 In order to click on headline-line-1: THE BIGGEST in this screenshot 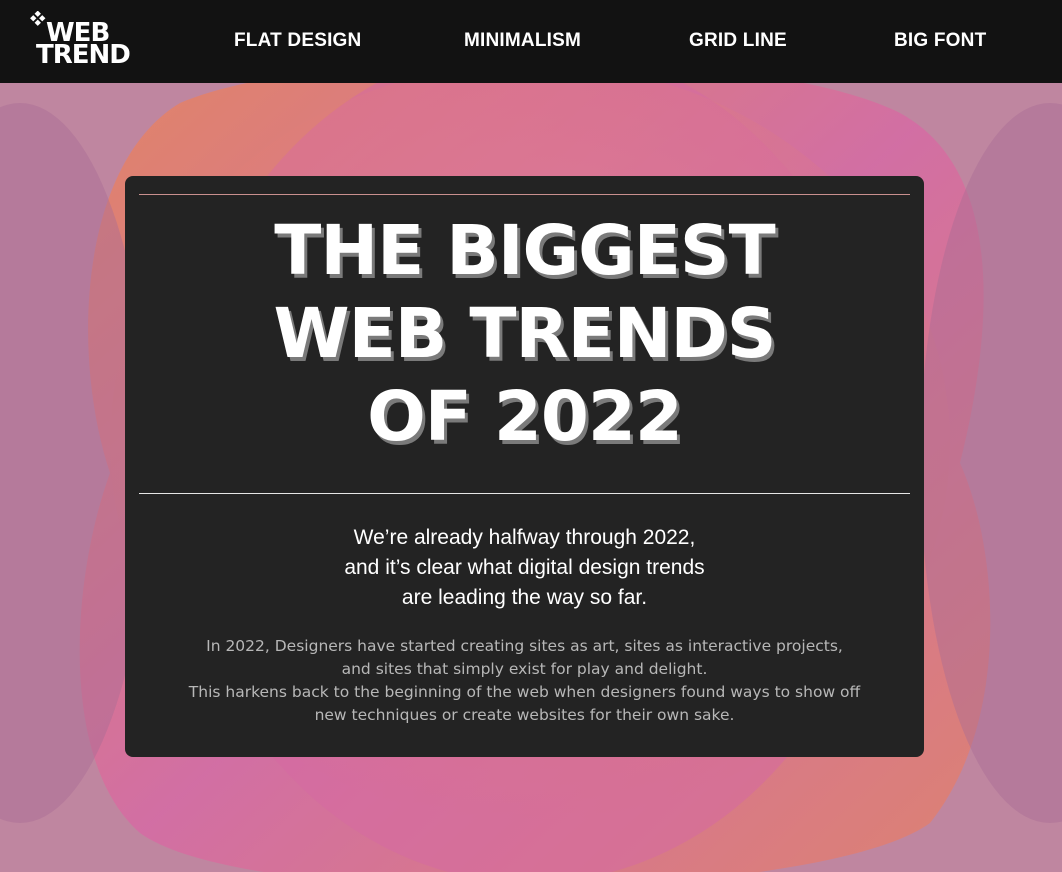, I will do `click(524, 251)`.